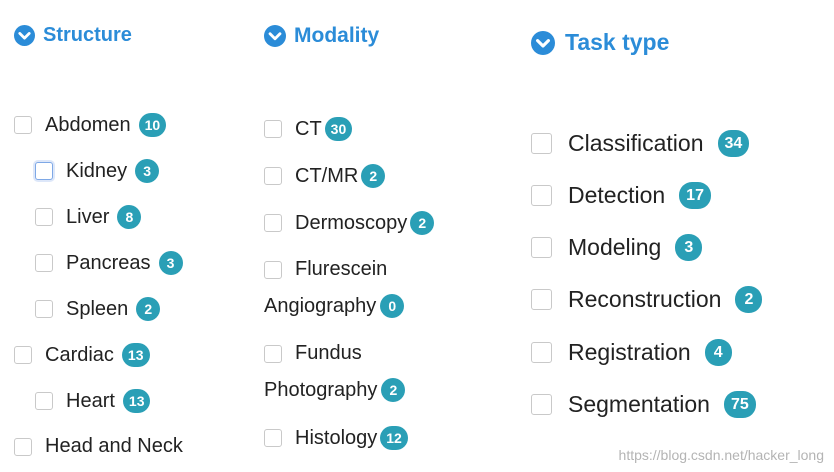 The height and width of the screenshot is (472, 834). I want to click on filter-option-cardiac: Cardiac 13, so click(82, 355).